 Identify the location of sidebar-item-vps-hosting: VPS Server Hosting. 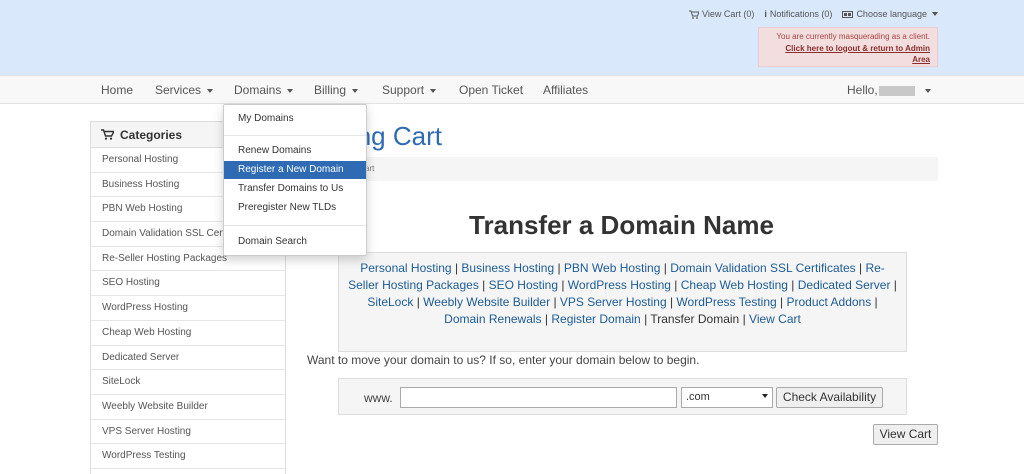
(188, 432).